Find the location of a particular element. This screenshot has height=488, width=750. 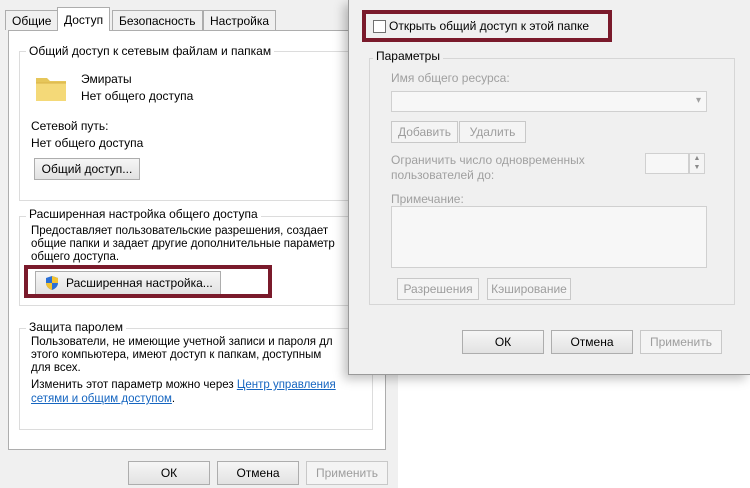

folder-icon is located at coordinates (51, 88).